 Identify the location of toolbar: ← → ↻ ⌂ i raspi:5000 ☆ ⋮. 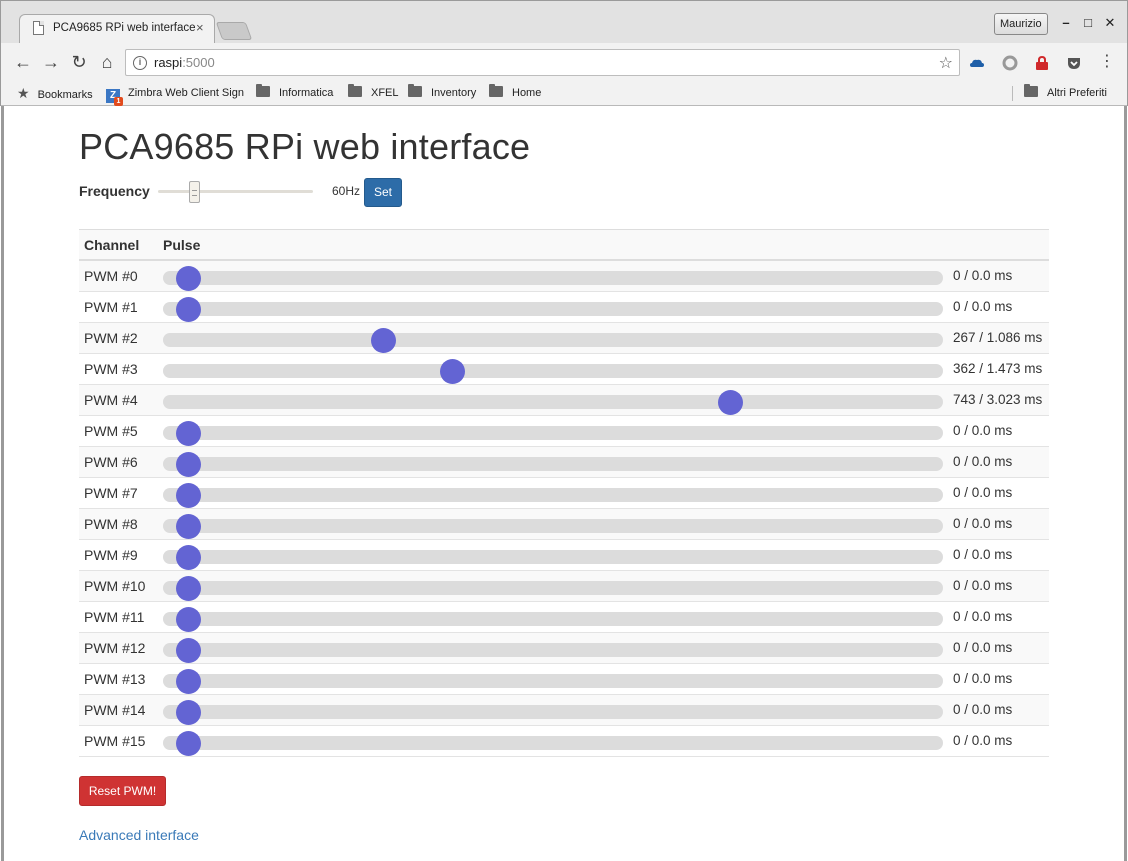
(564, 62).